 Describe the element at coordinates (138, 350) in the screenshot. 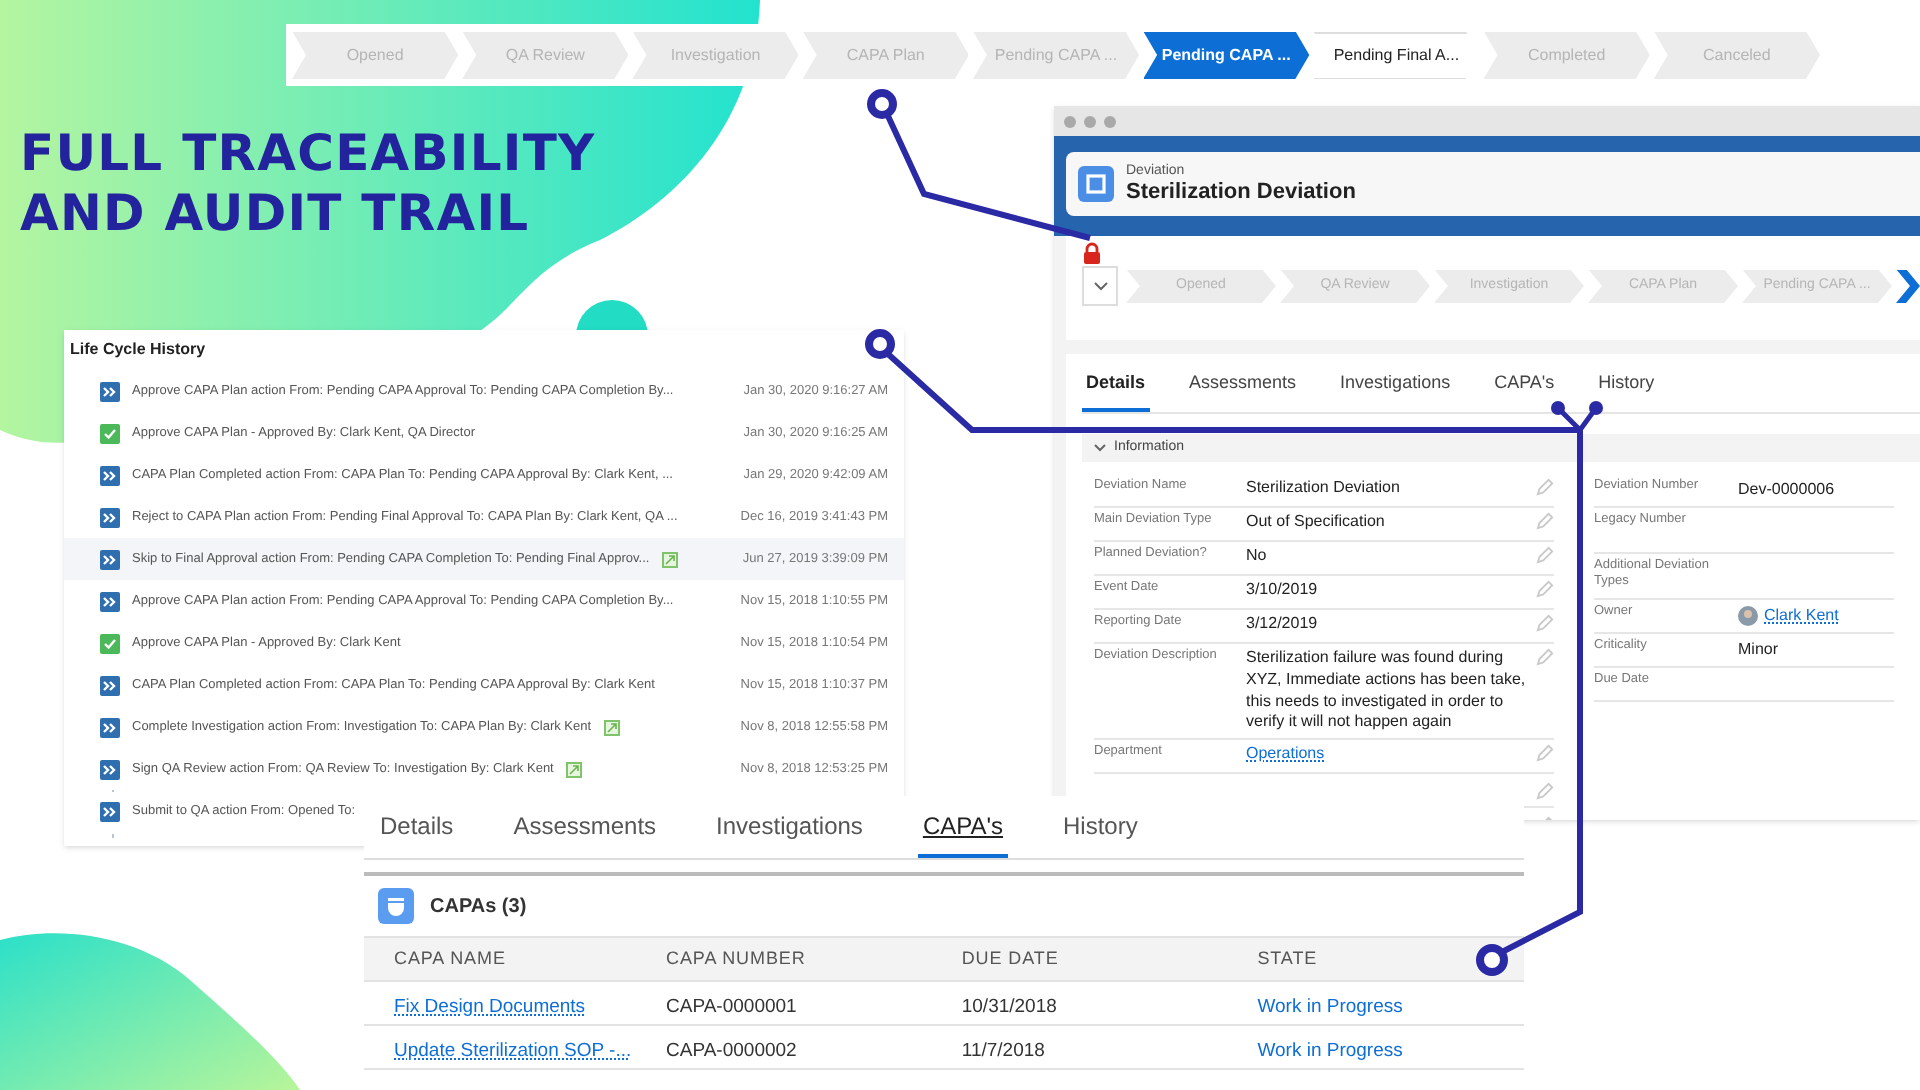

I see `panel-title: Life Cycle History` at that location.